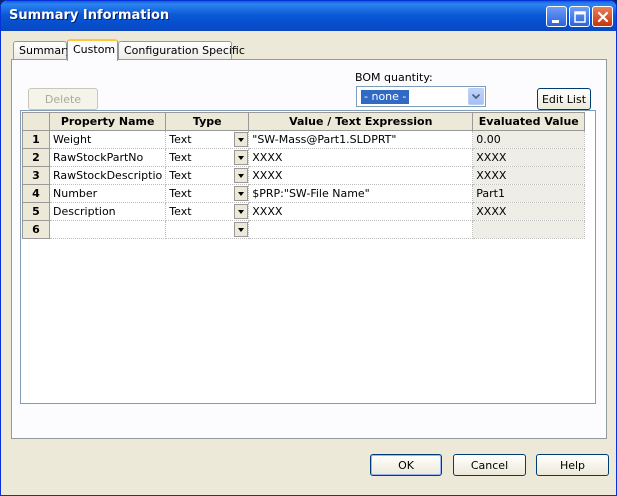 The image size is (617, 496). I want to click on column-header-property-name: Property Name, so click(107, 121).